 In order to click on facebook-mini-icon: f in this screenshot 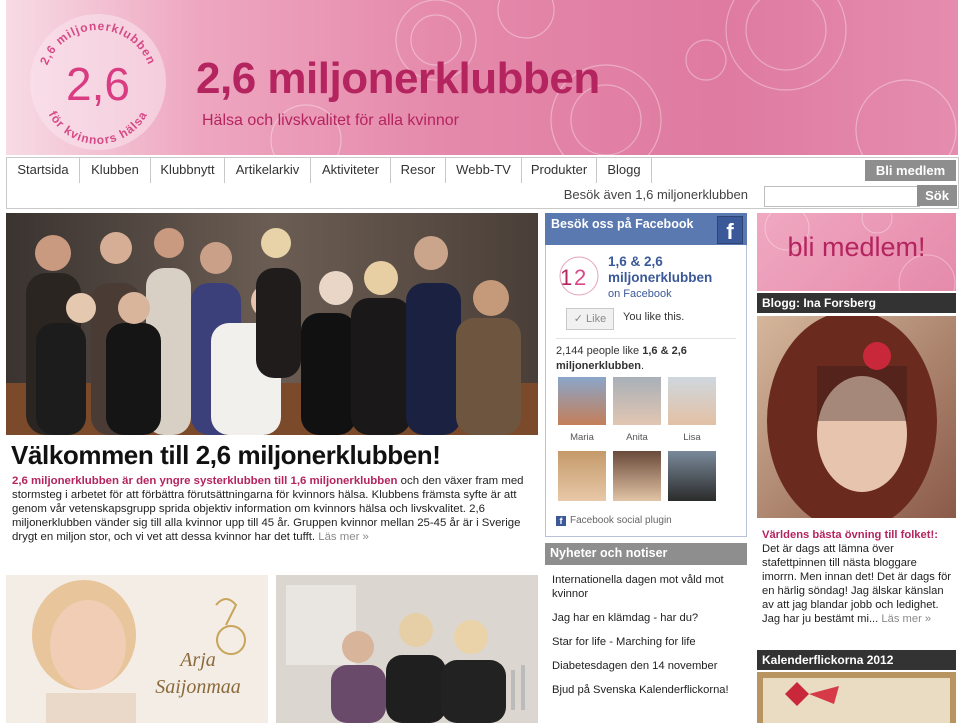, I will do `click(561, 521)`.